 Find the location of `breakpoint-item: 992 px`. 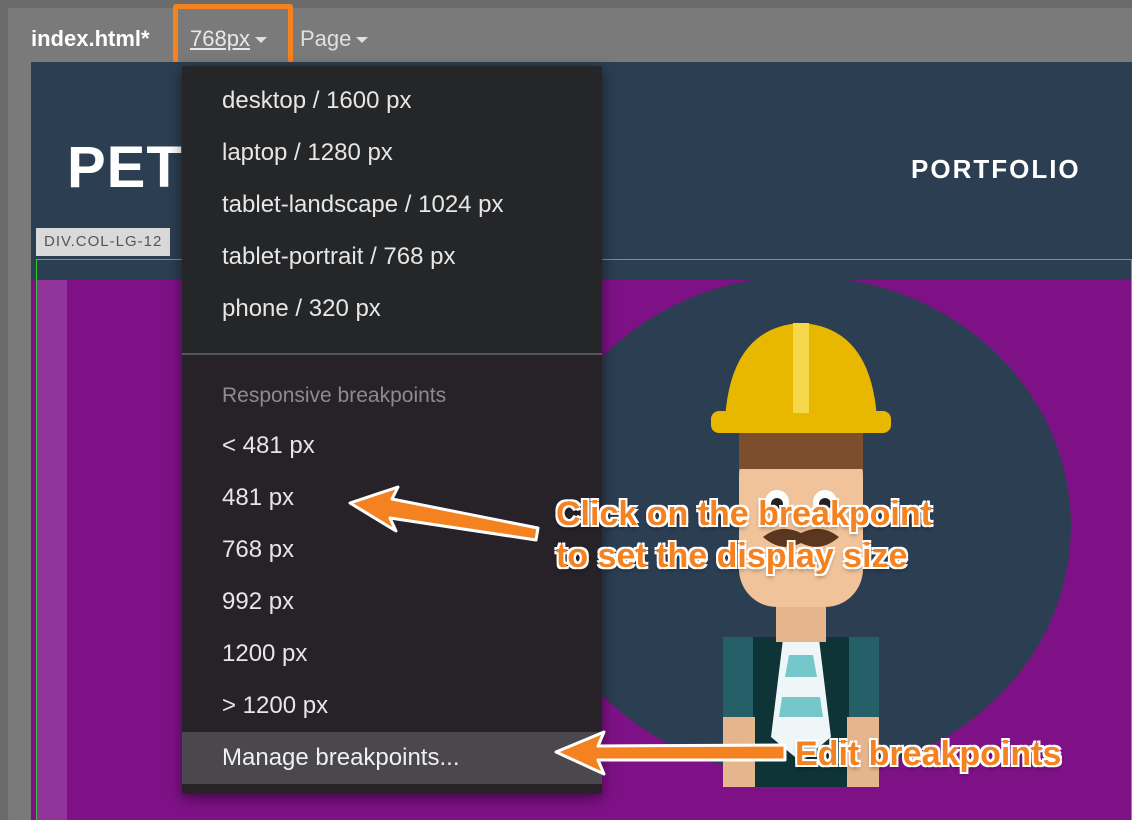

breakpoint-item: 992 px is located at coordinates (258, 602).